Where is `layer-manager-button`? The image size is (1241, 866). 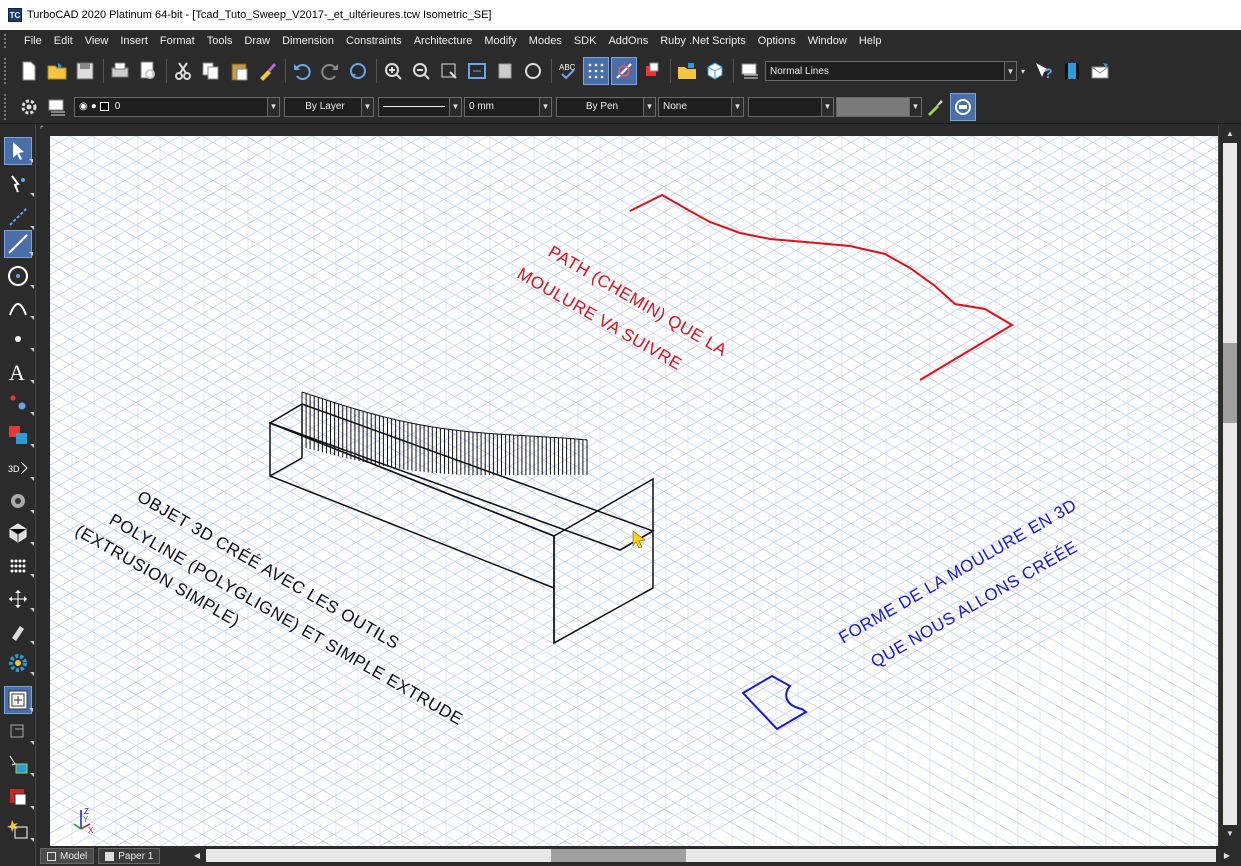 layer-manager-button is located at coordinates (57, 107).